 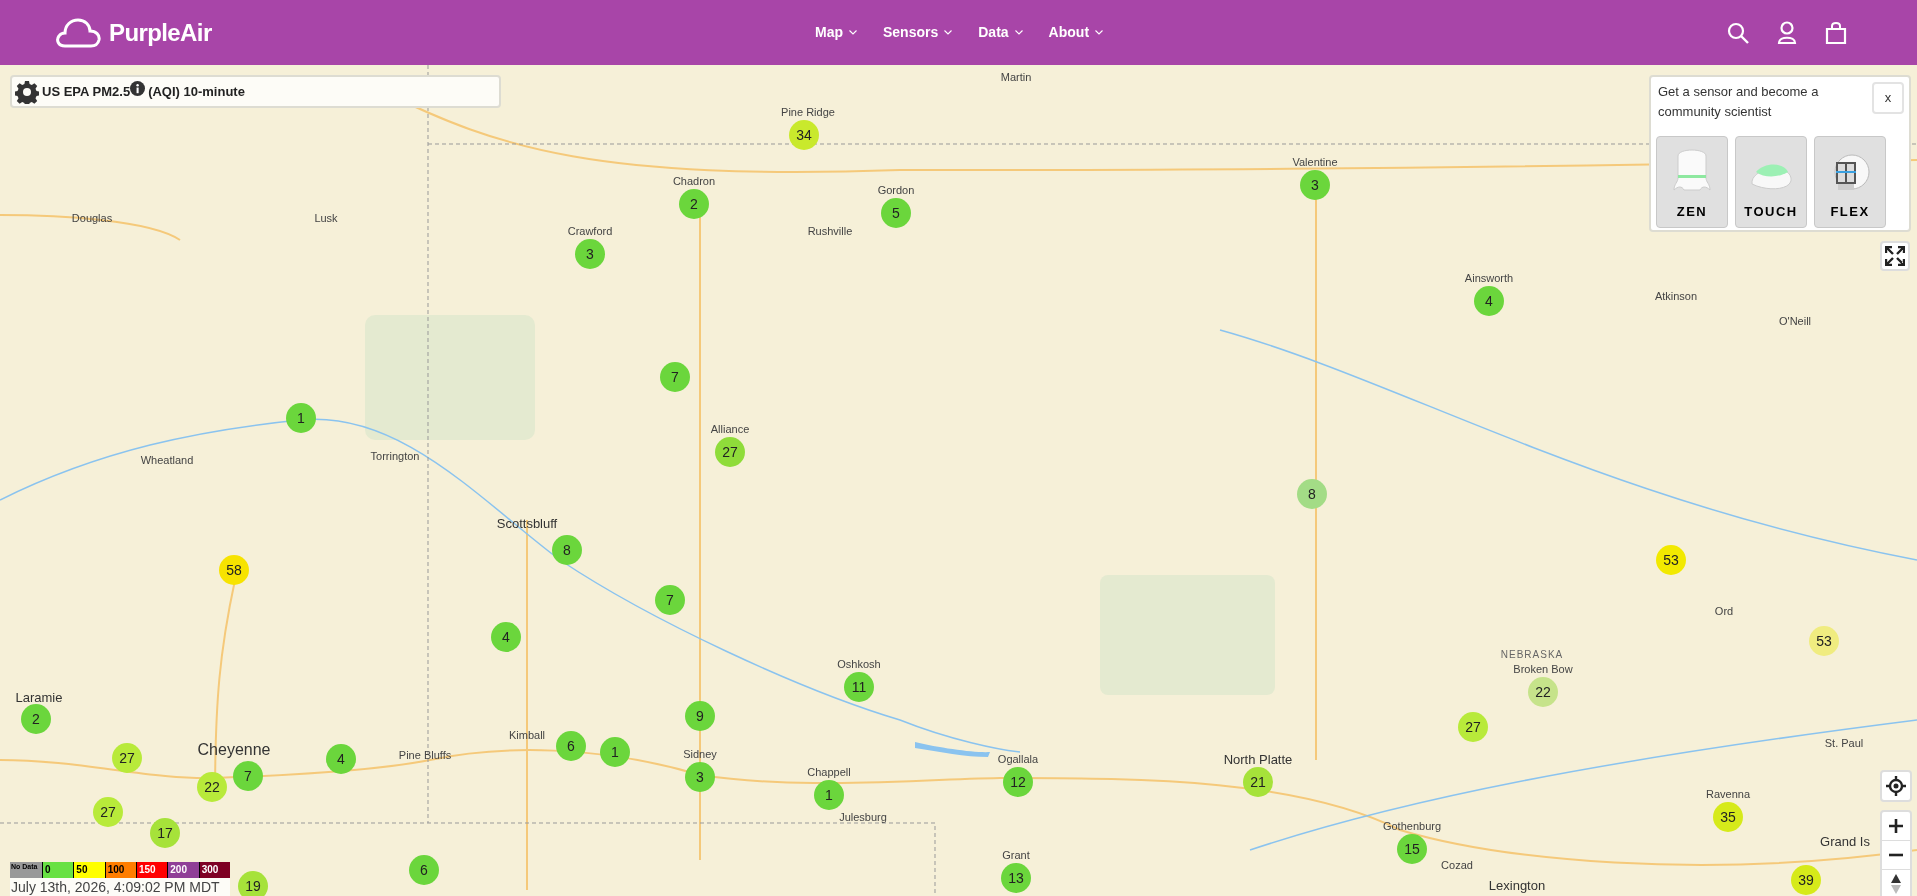 I want to click on place-label: Valentine, so click(x=1315, y=162).